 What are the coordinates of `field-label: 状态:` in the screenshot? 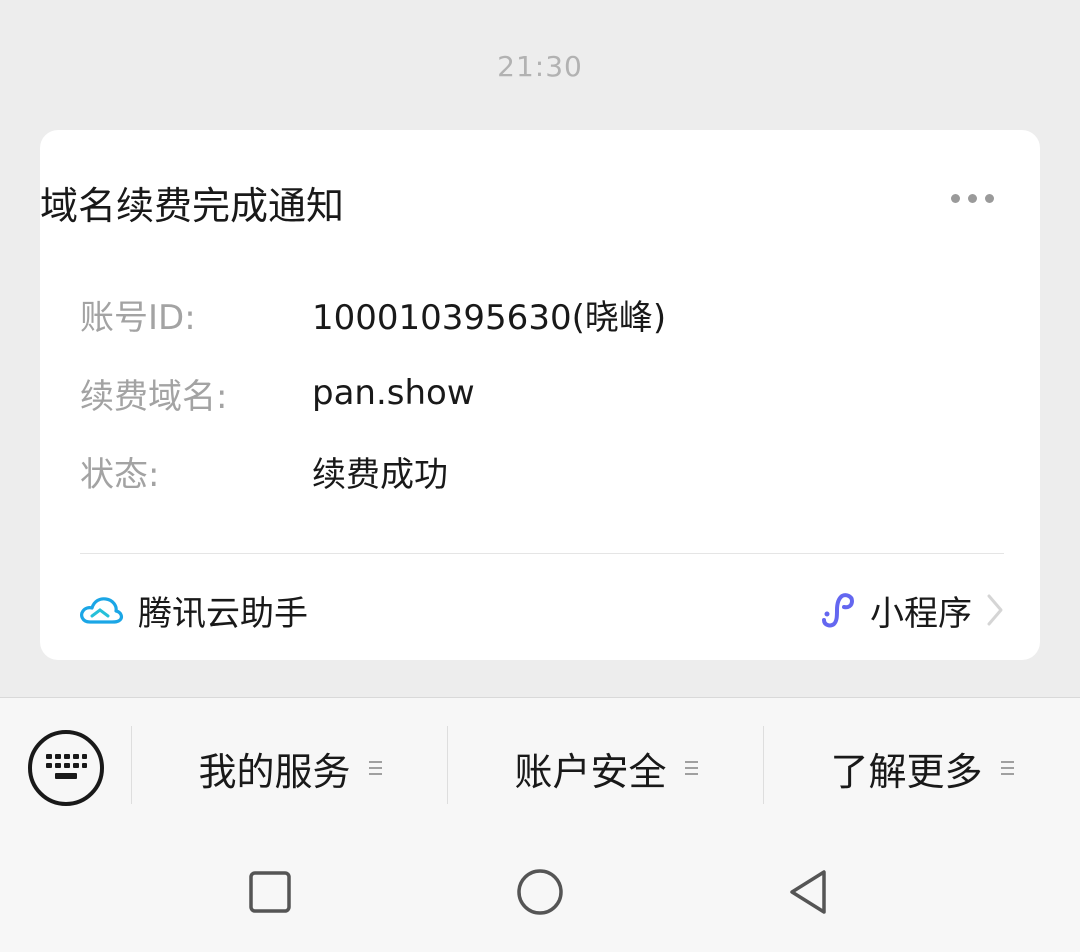 It's located at (120, 474).